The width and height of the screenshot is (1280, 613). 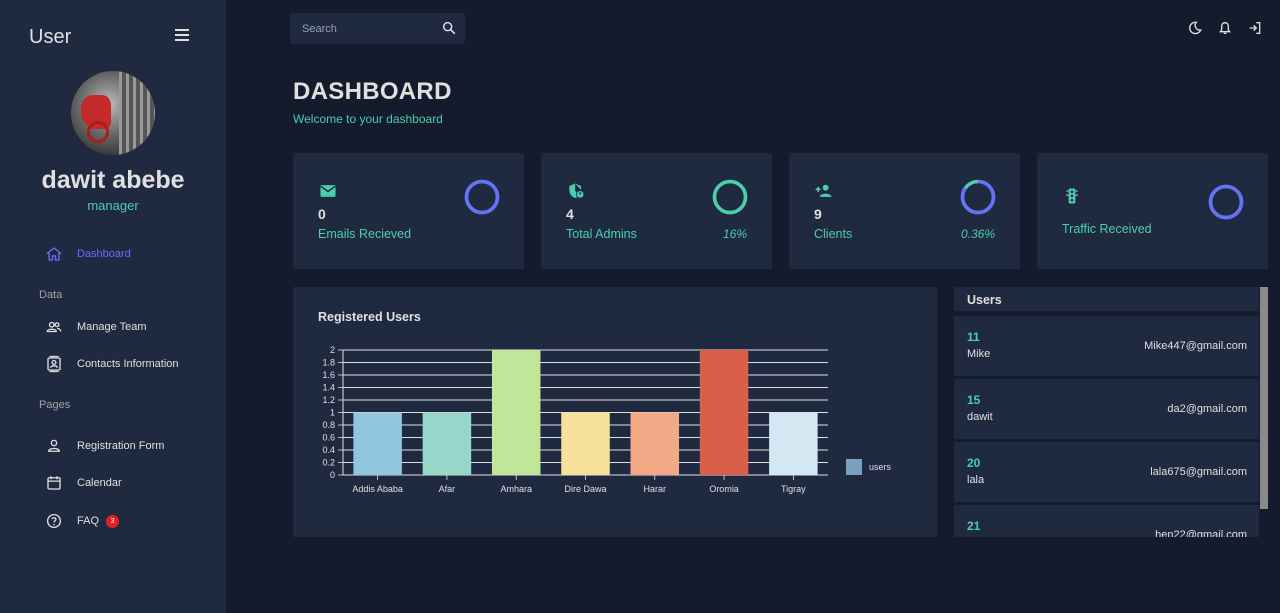 What do you see at coordinates (328, 375) in the screenshot?
I see `y-tick-label: 1.6` at bounding box center [328, 375].